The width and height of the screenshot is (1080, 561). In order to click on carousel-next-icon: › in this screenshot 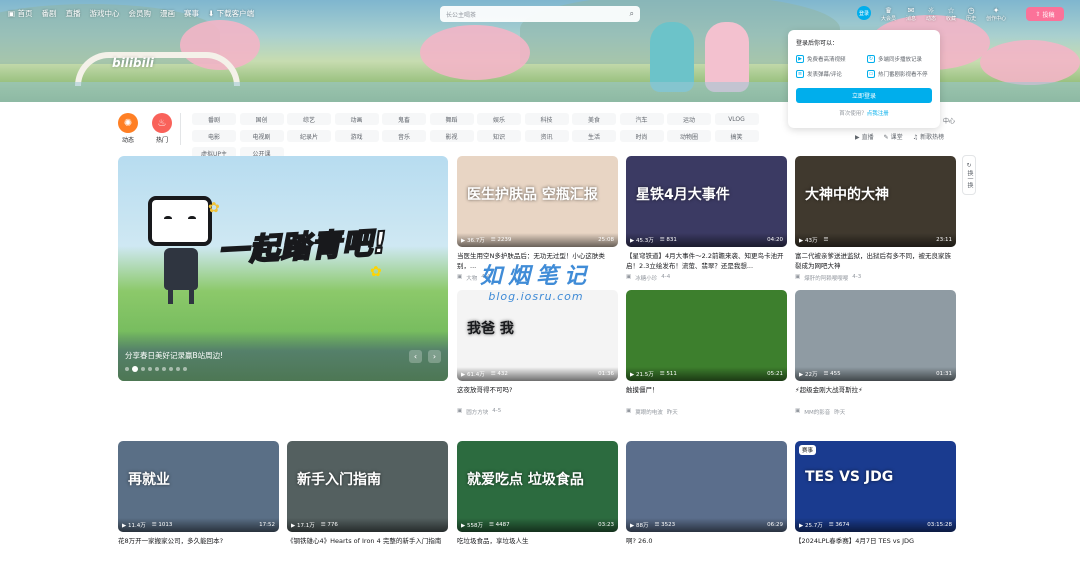, I will do `click(434, 356)`.